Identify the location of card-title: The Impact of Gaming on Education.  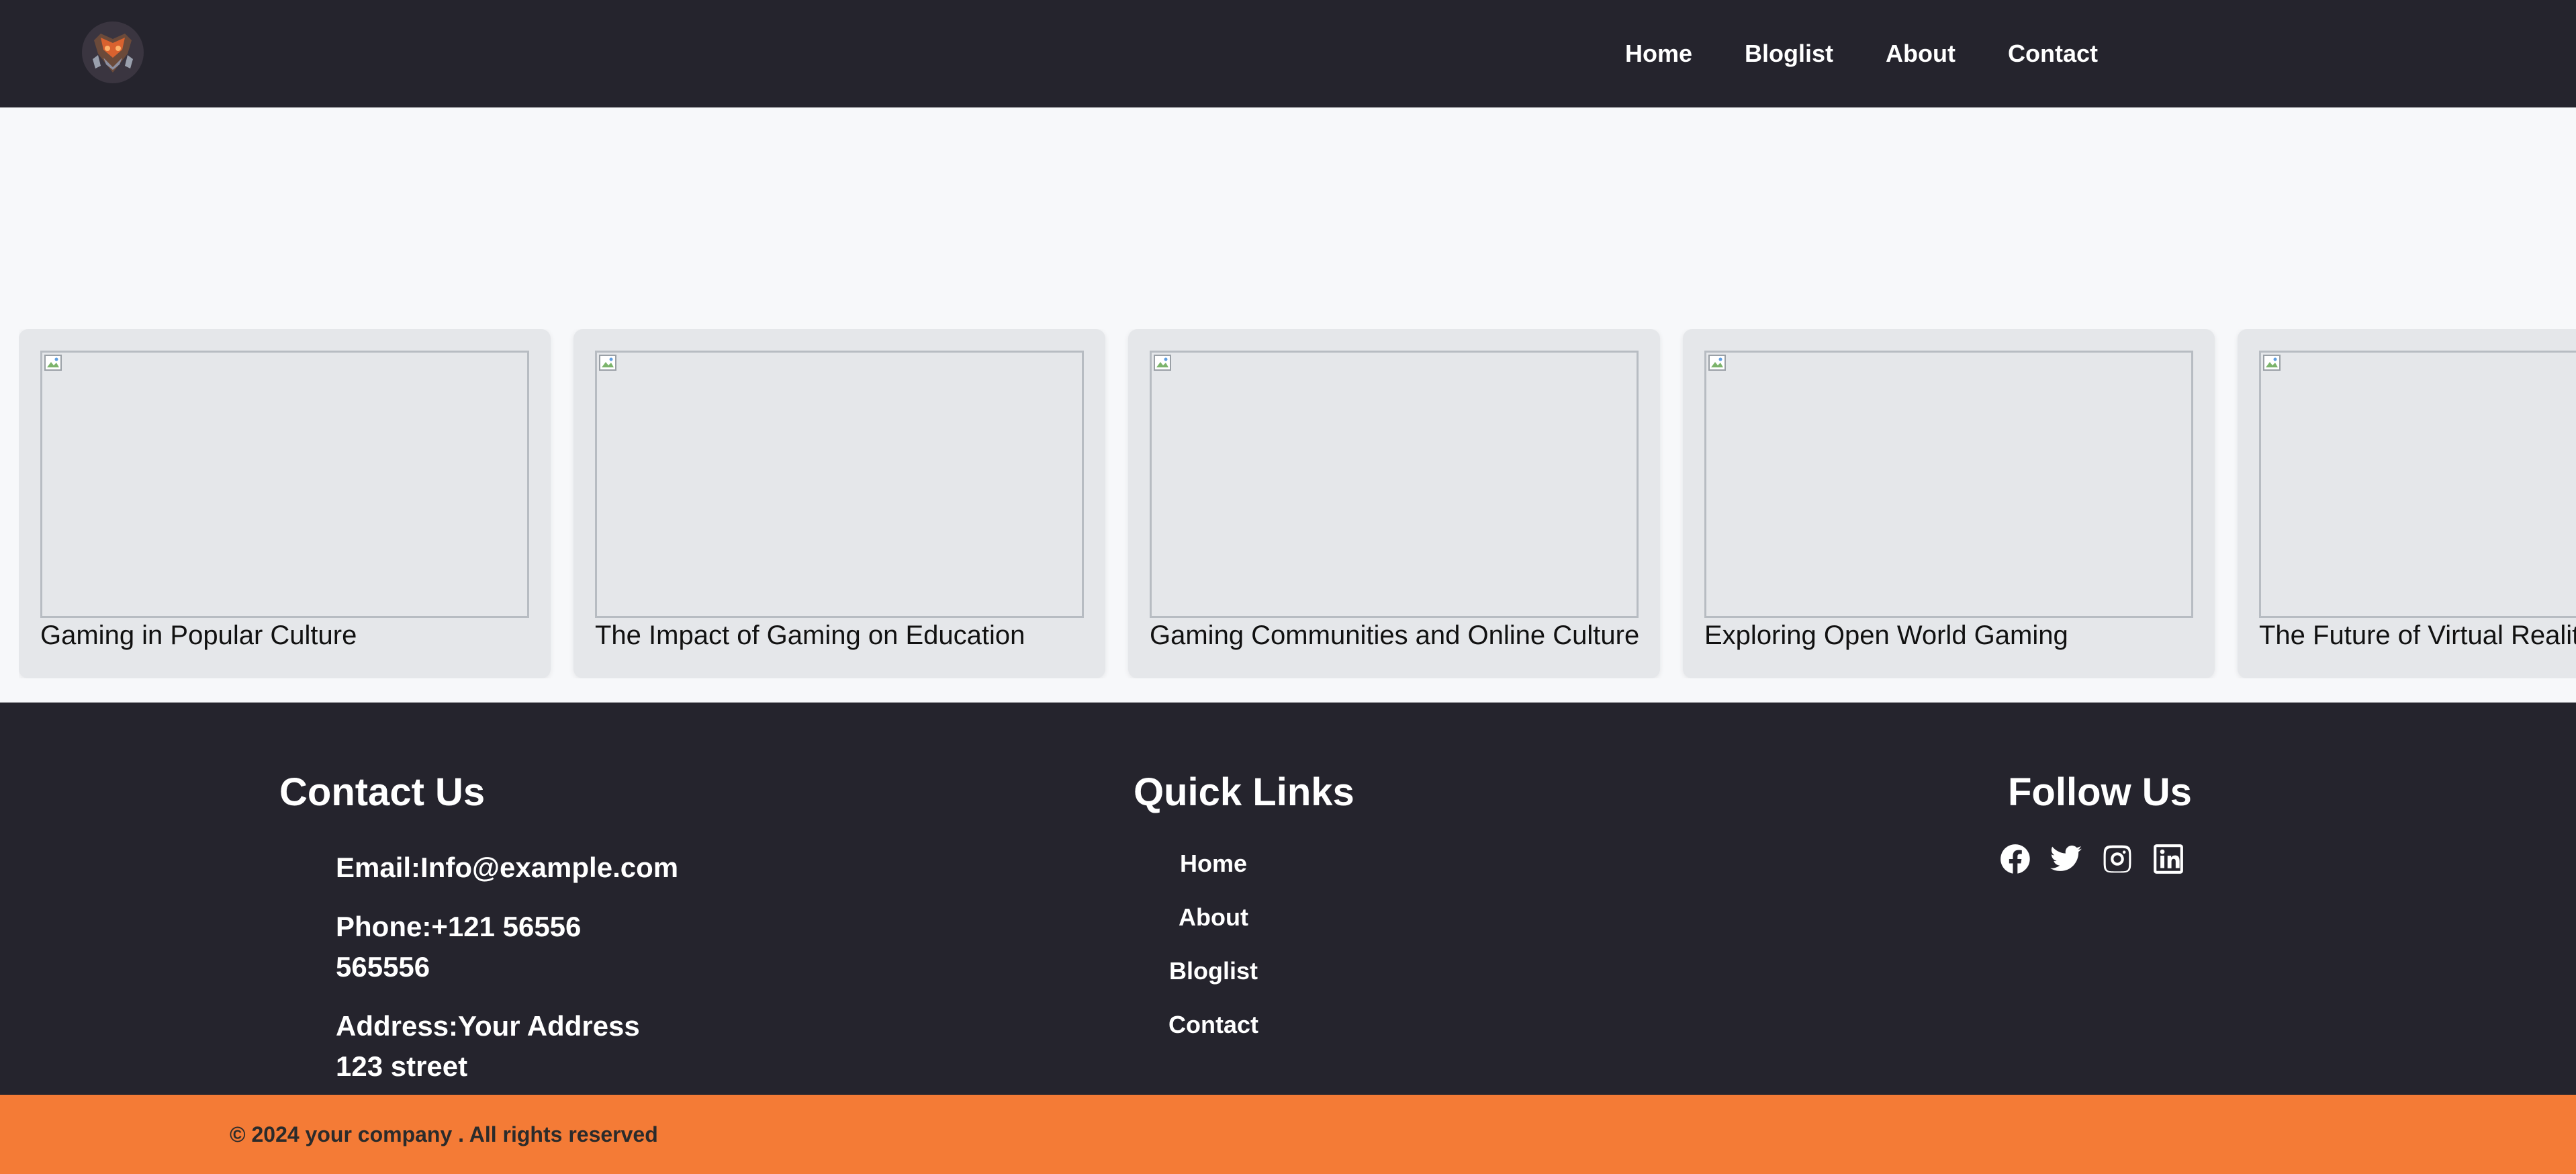
(810, 636).